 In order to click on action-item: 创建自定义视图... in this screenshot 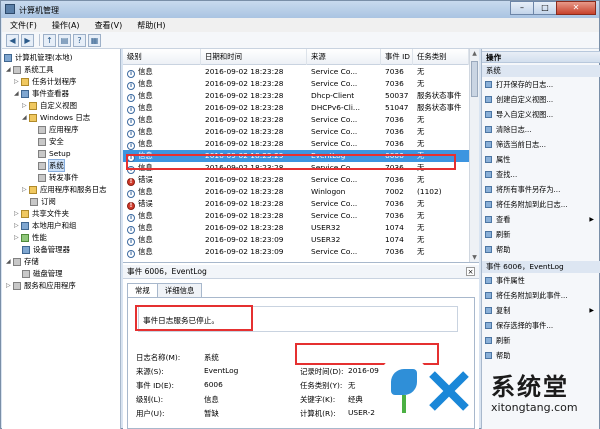, I will do `click(541, 99)`.